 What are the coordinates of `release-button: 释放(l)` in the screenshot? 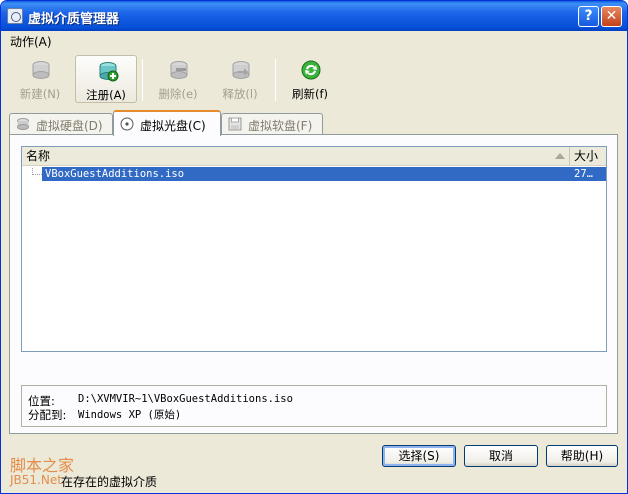 It's located at (240, 79).